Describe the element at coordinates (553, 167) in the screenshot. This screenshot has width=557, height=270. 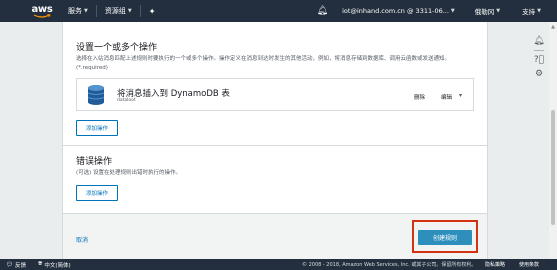
I see `scrollbar-thumb` at that location.